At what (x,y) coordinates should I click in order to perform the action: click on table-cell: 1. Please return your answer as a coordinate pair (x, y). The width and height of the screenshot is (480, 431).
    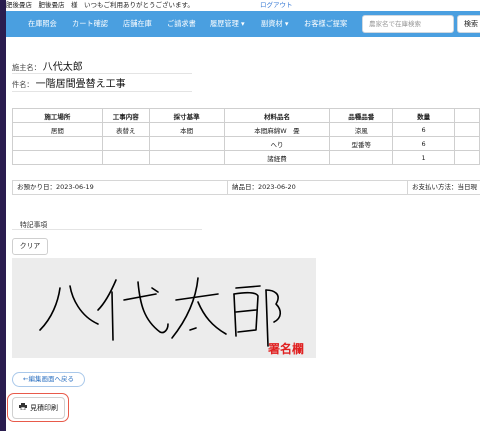
    Looking at the image, I should click on (424, 157).